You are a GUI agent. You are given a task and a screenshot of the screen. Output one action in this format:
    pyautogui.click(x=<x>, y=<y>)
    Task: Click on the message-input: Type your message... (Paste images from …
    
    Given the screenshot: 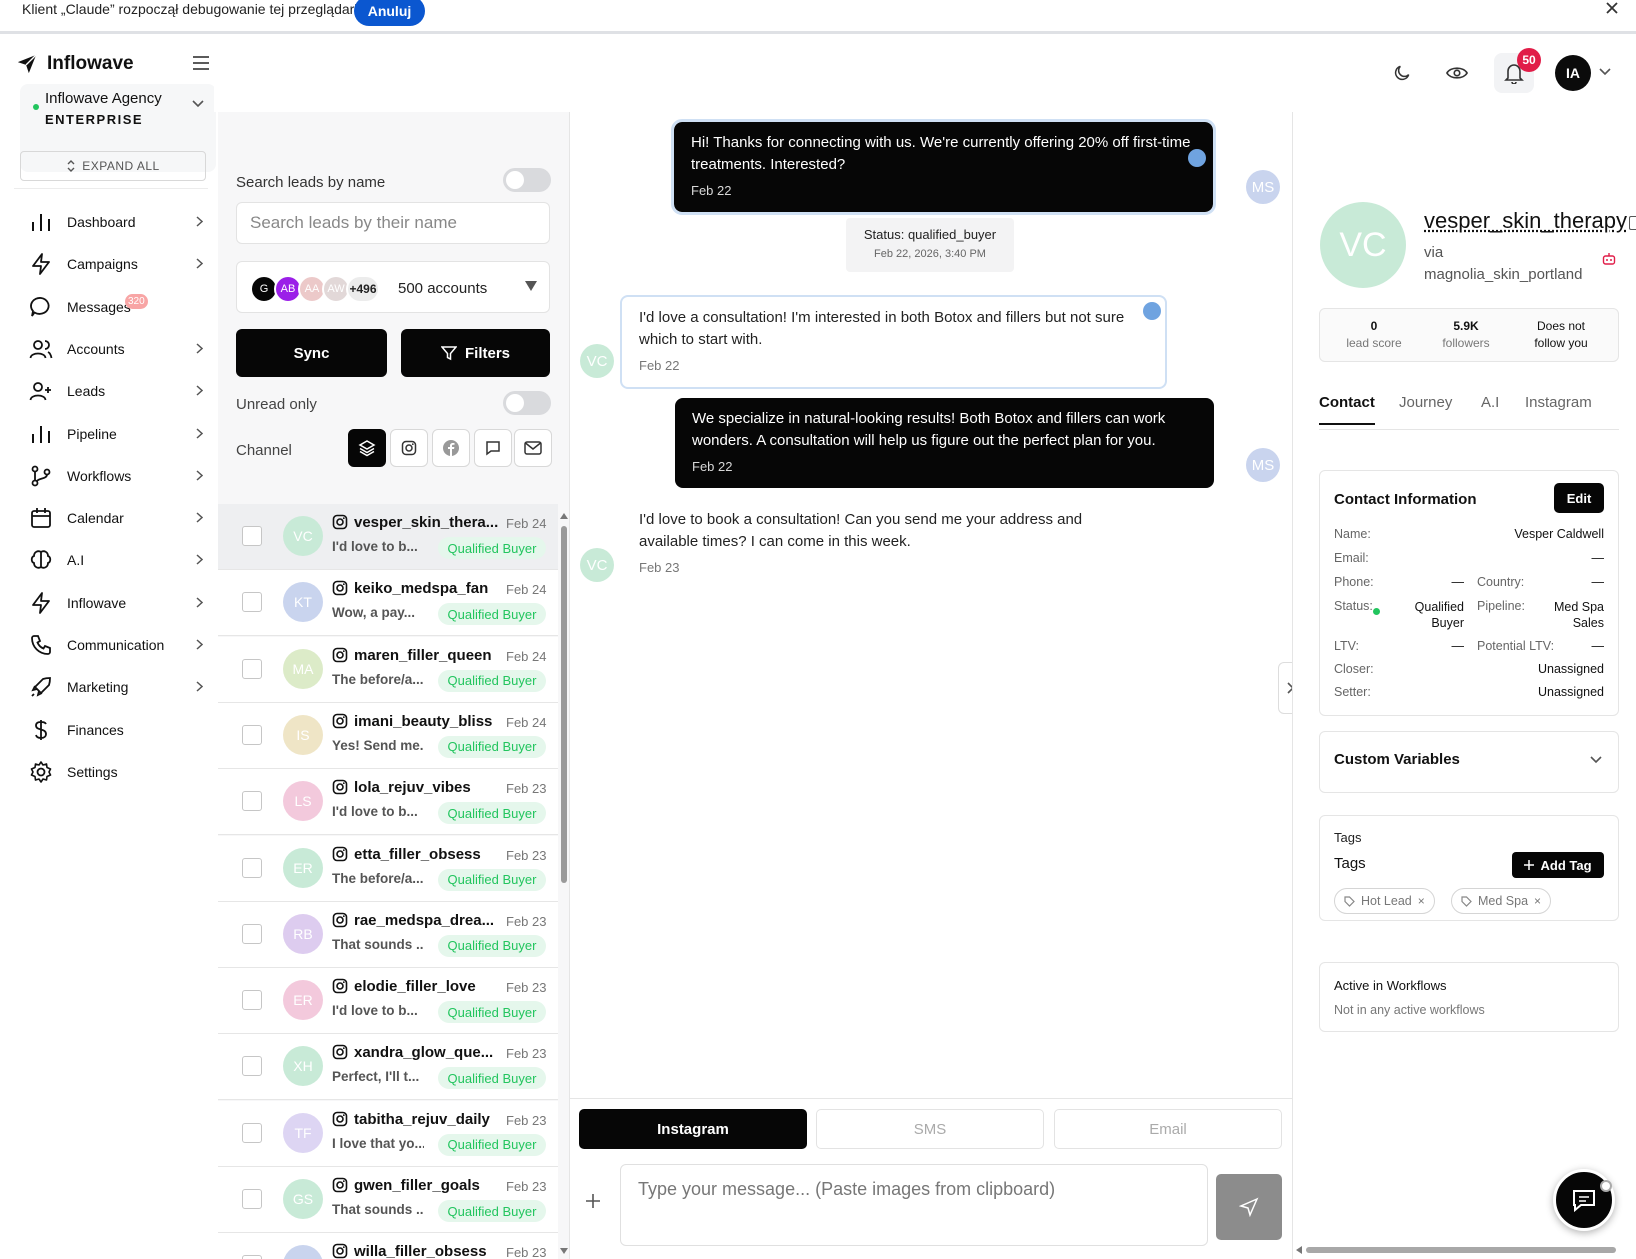 What is the action you would take?
    pyautogui.click(x=914, y=1205)
    